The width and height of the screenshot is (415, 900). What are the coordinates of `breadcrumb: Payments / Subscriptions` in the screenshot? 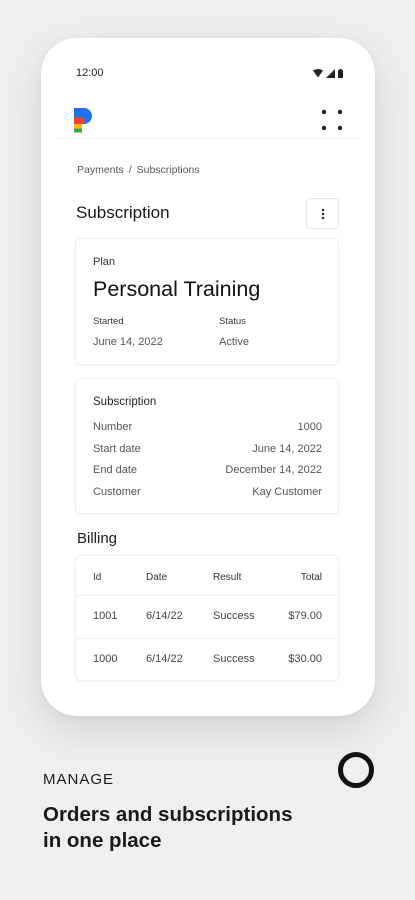 It's located at (138, 170).